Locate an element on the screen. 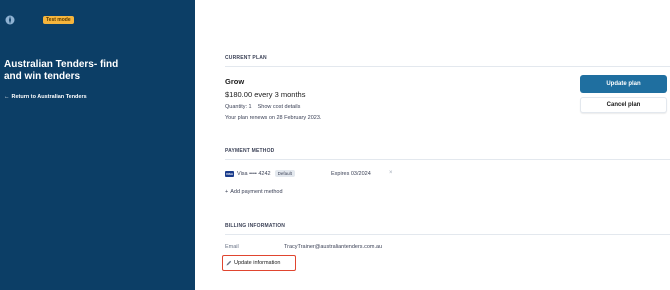 Image resolution: width=670 pixels, height=290 pixels. plan-meta: Quantity: 1 Show cost details is located at coordinates (262, 107).